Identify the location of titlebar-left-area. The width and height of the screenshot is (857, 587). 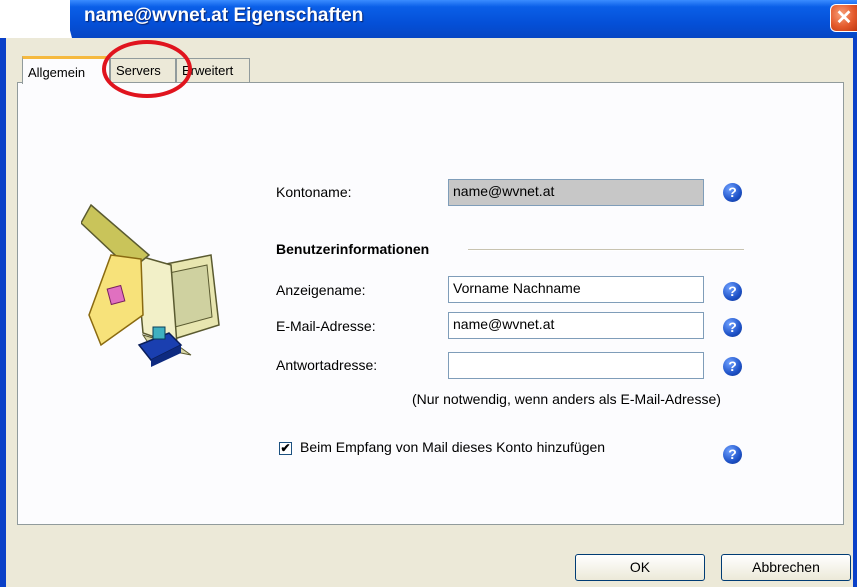
(36, 19).